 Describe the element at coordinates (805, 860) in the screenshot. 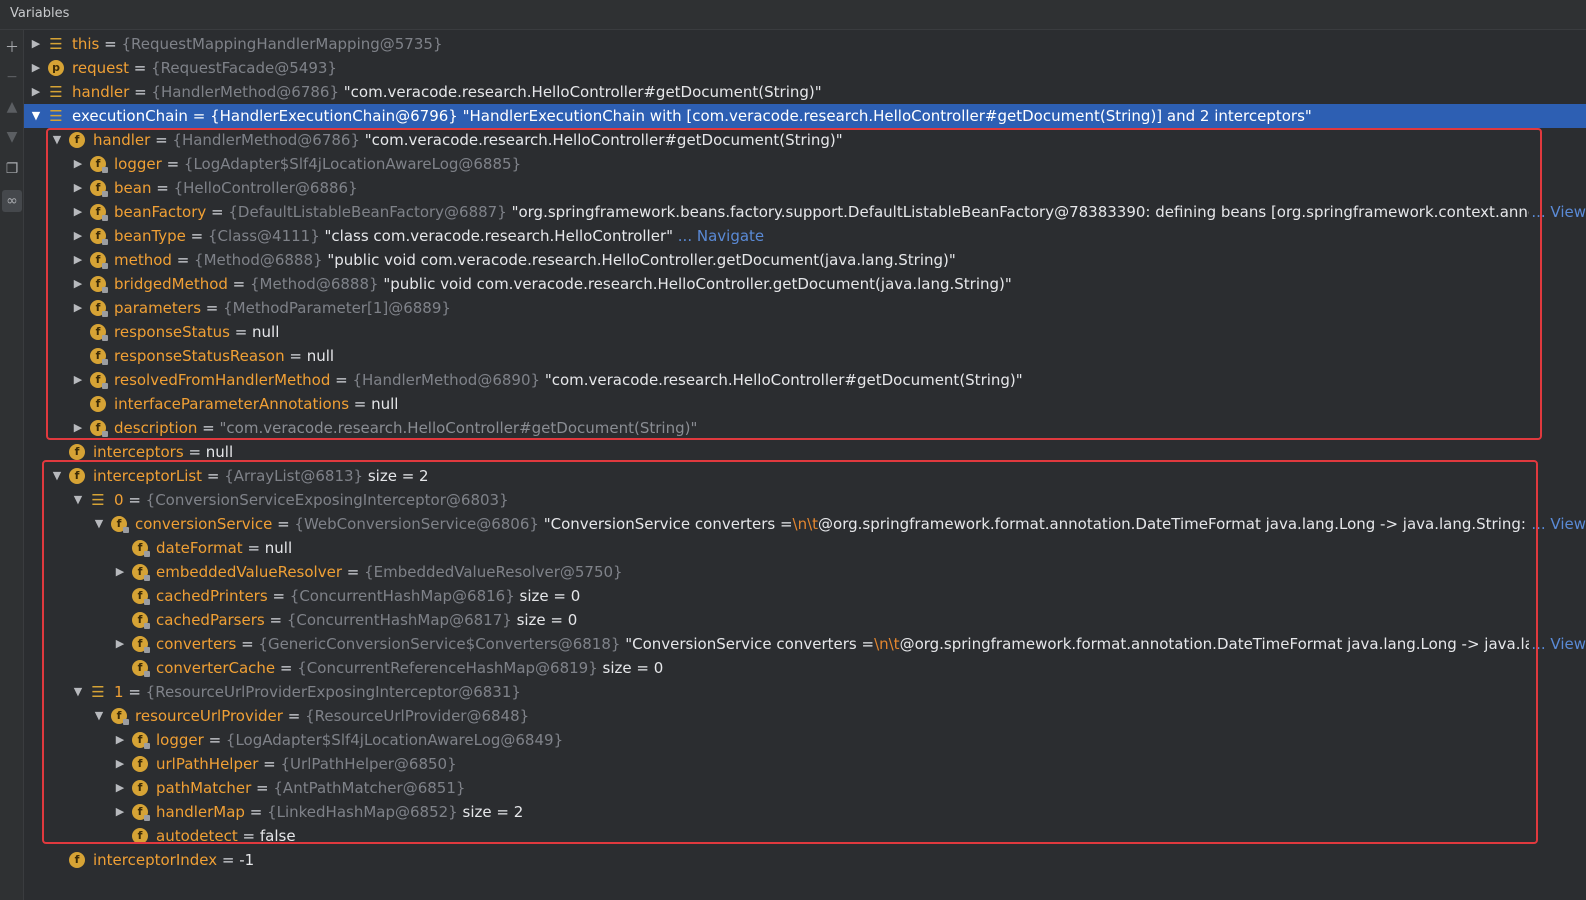

I see `tree-row-interceptorIndex: f interceptorIndex = -1` at that location.